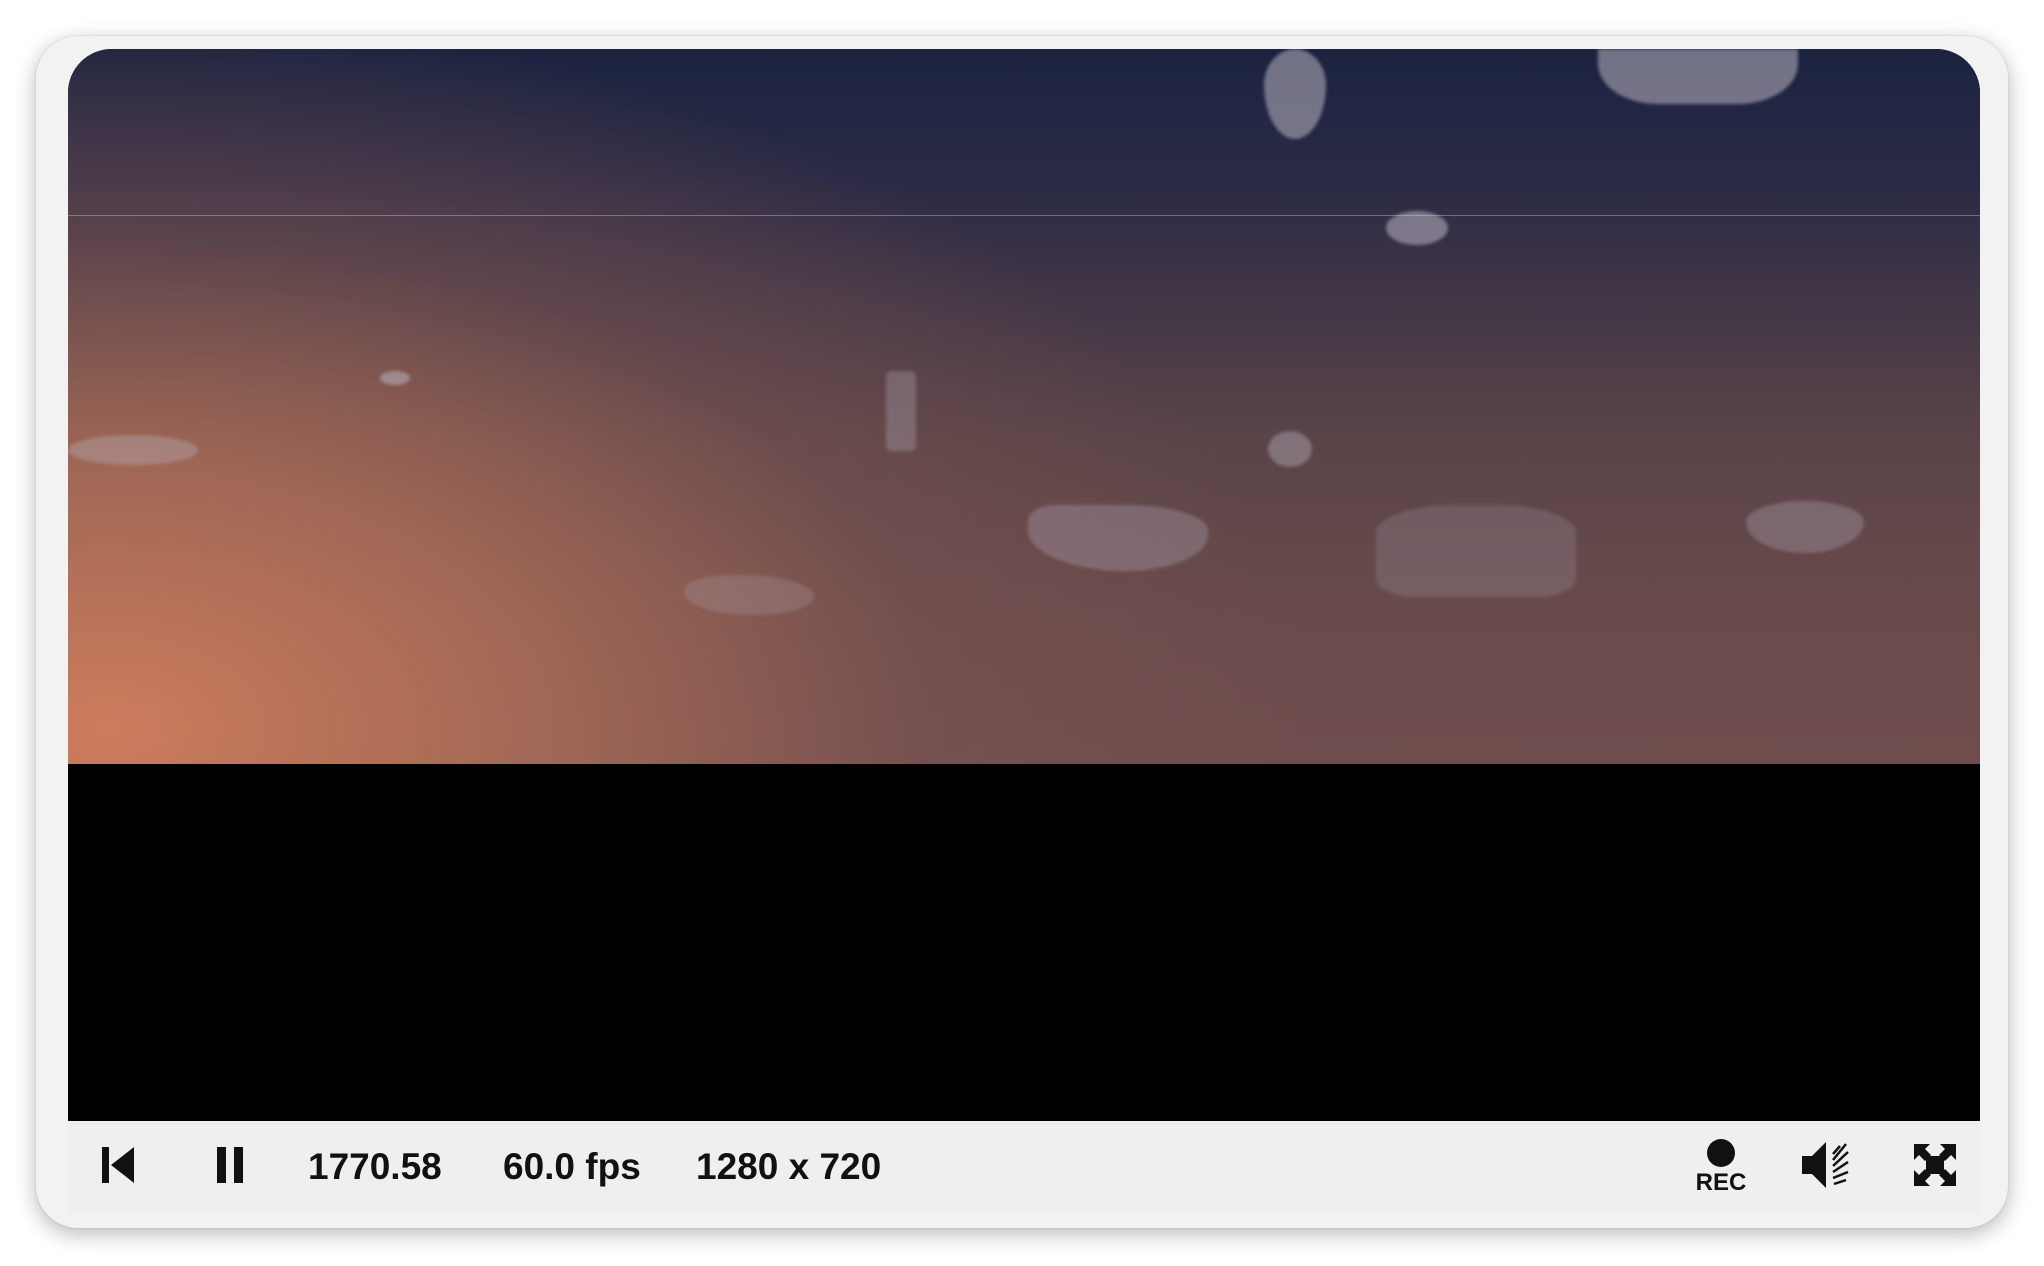  What do you see at coordinates (1024, 1167) in the screenshot?
I see `player-controls-bar: 1770.58 60.0 fps 1280 x 720 REC` at bounding box center [1024, 1167].